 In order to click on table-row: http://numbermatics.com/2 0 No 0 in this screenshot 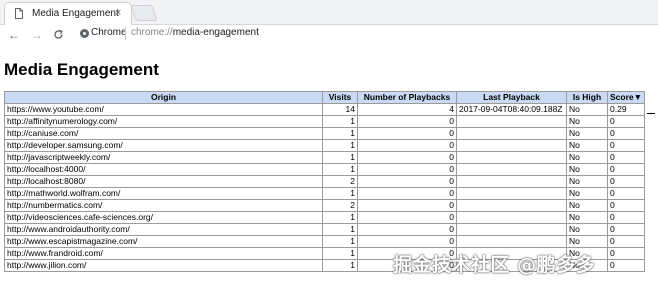, I will do `click(325, 205)`.